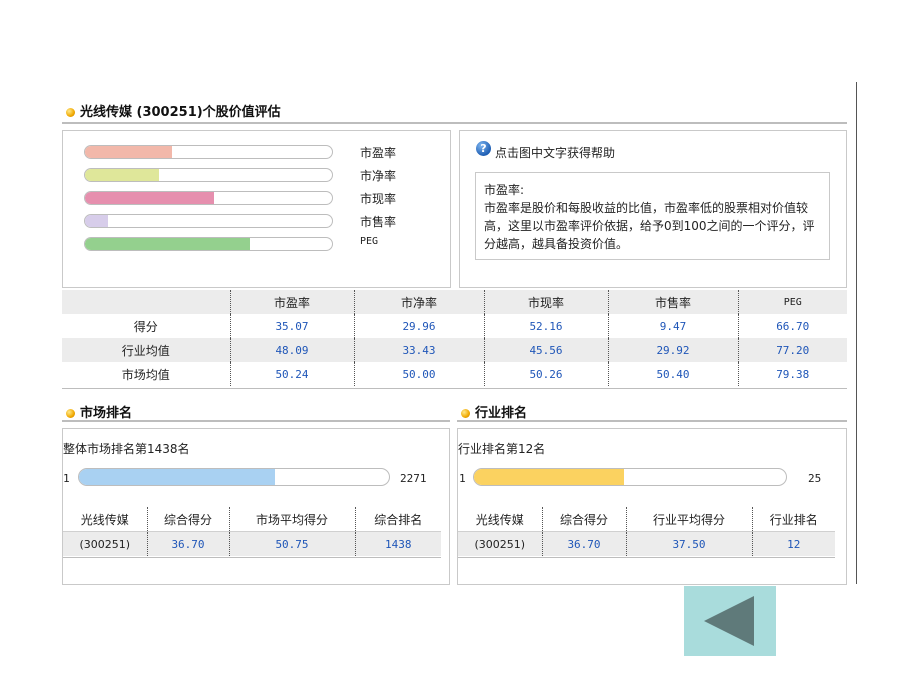  I want to click on table-cell: 9.47, so click(672, 326).